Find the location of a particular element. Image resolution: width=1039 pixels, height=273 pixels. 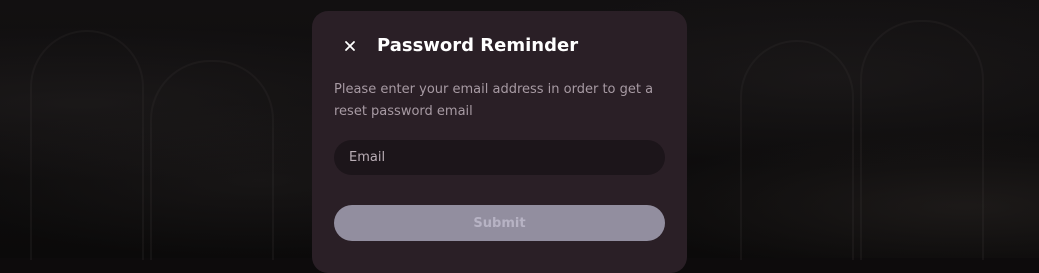

email-field is located at coordinates (499, 157).